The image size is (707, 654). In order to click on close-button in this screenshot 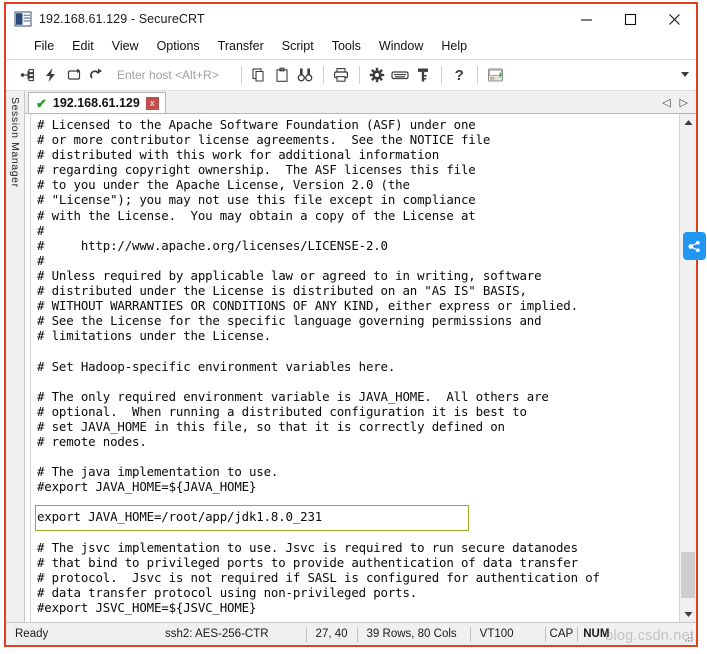, I will do `click(674, 19)`.